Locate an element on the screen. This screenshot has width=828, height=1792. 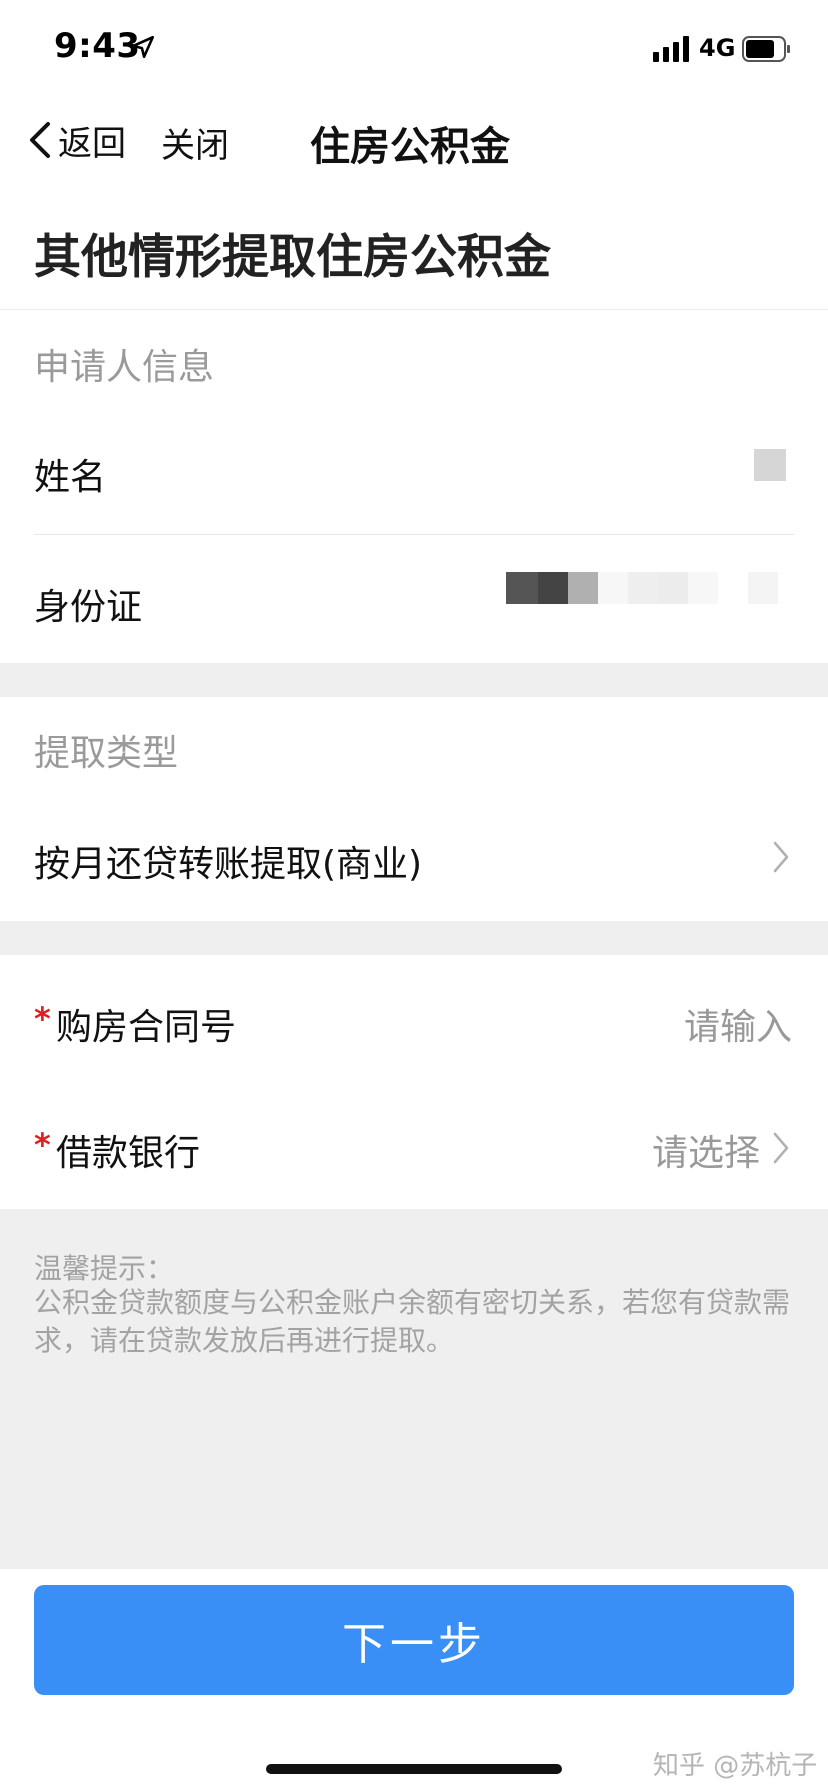
withdraw-type-section-header: 提取类型 is located at coordinates (106, 753).